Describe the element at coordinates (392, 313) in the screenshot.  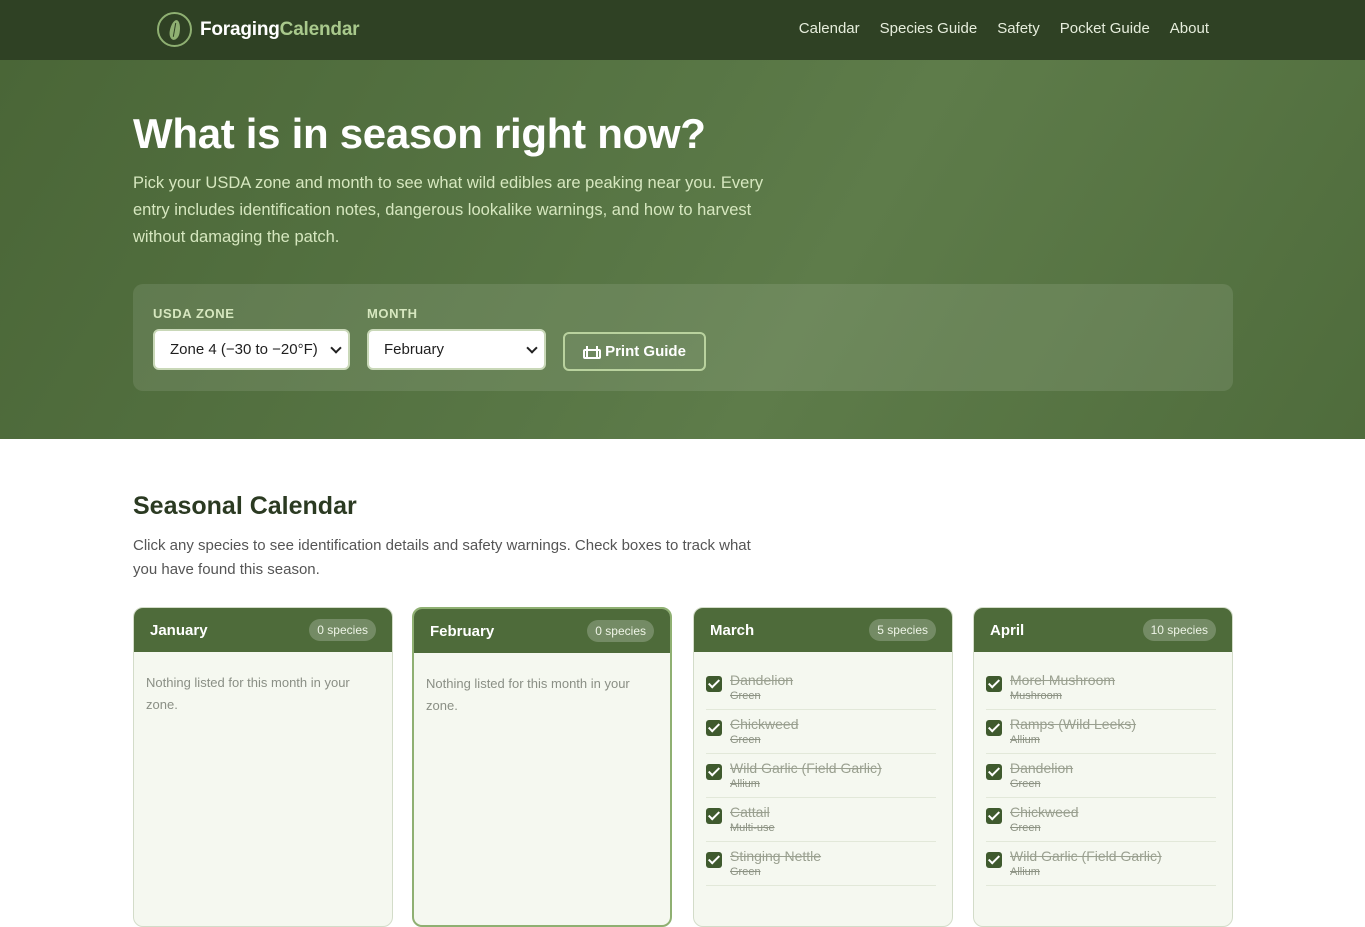
I see `month-label: MONTH` at that location.